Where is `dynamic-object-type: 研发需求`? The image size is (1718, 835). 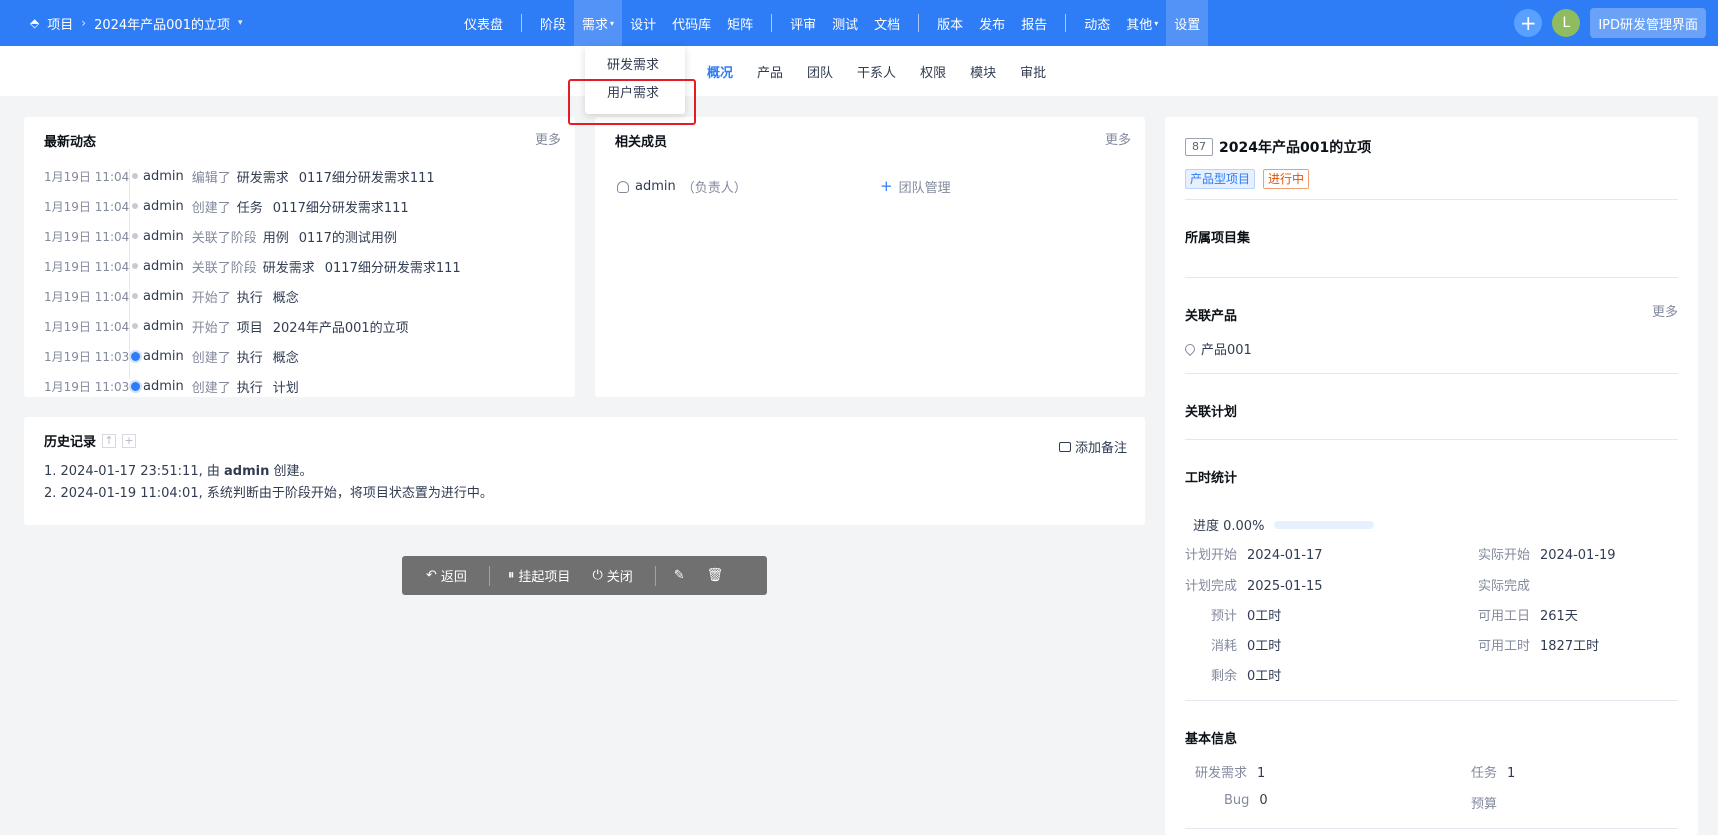 dynamic-object-type: 研发需求 is located at coordinates (262, 178).